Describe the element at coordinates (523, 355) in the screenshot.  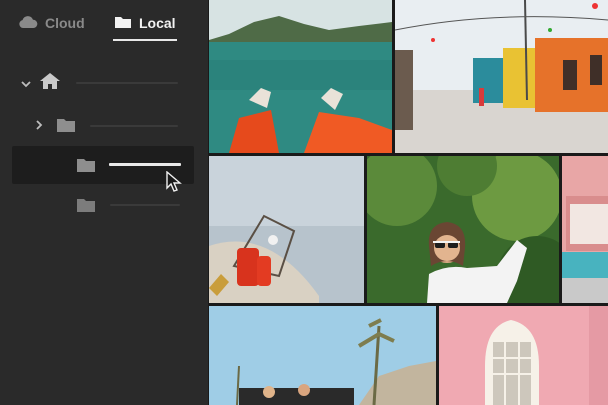
I see `pink-wall-window-photo` at that location.